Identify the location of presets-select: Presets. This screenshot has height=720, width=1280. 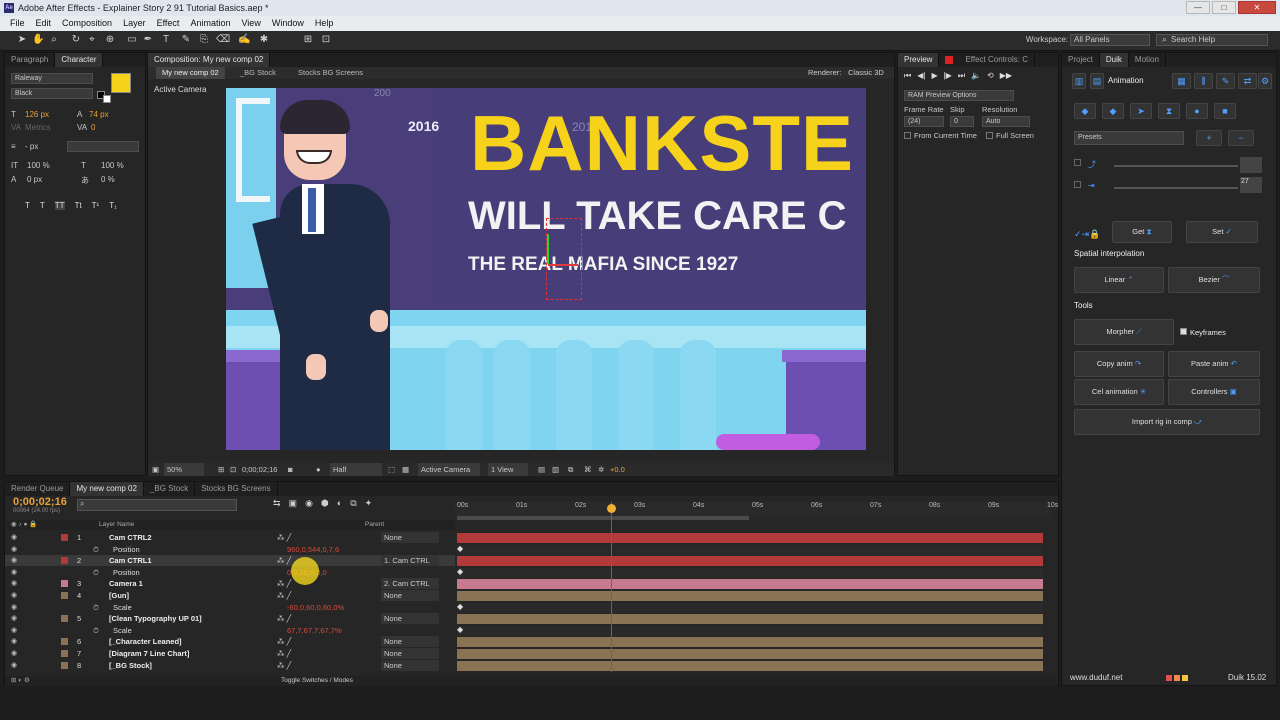
(1129, 138).